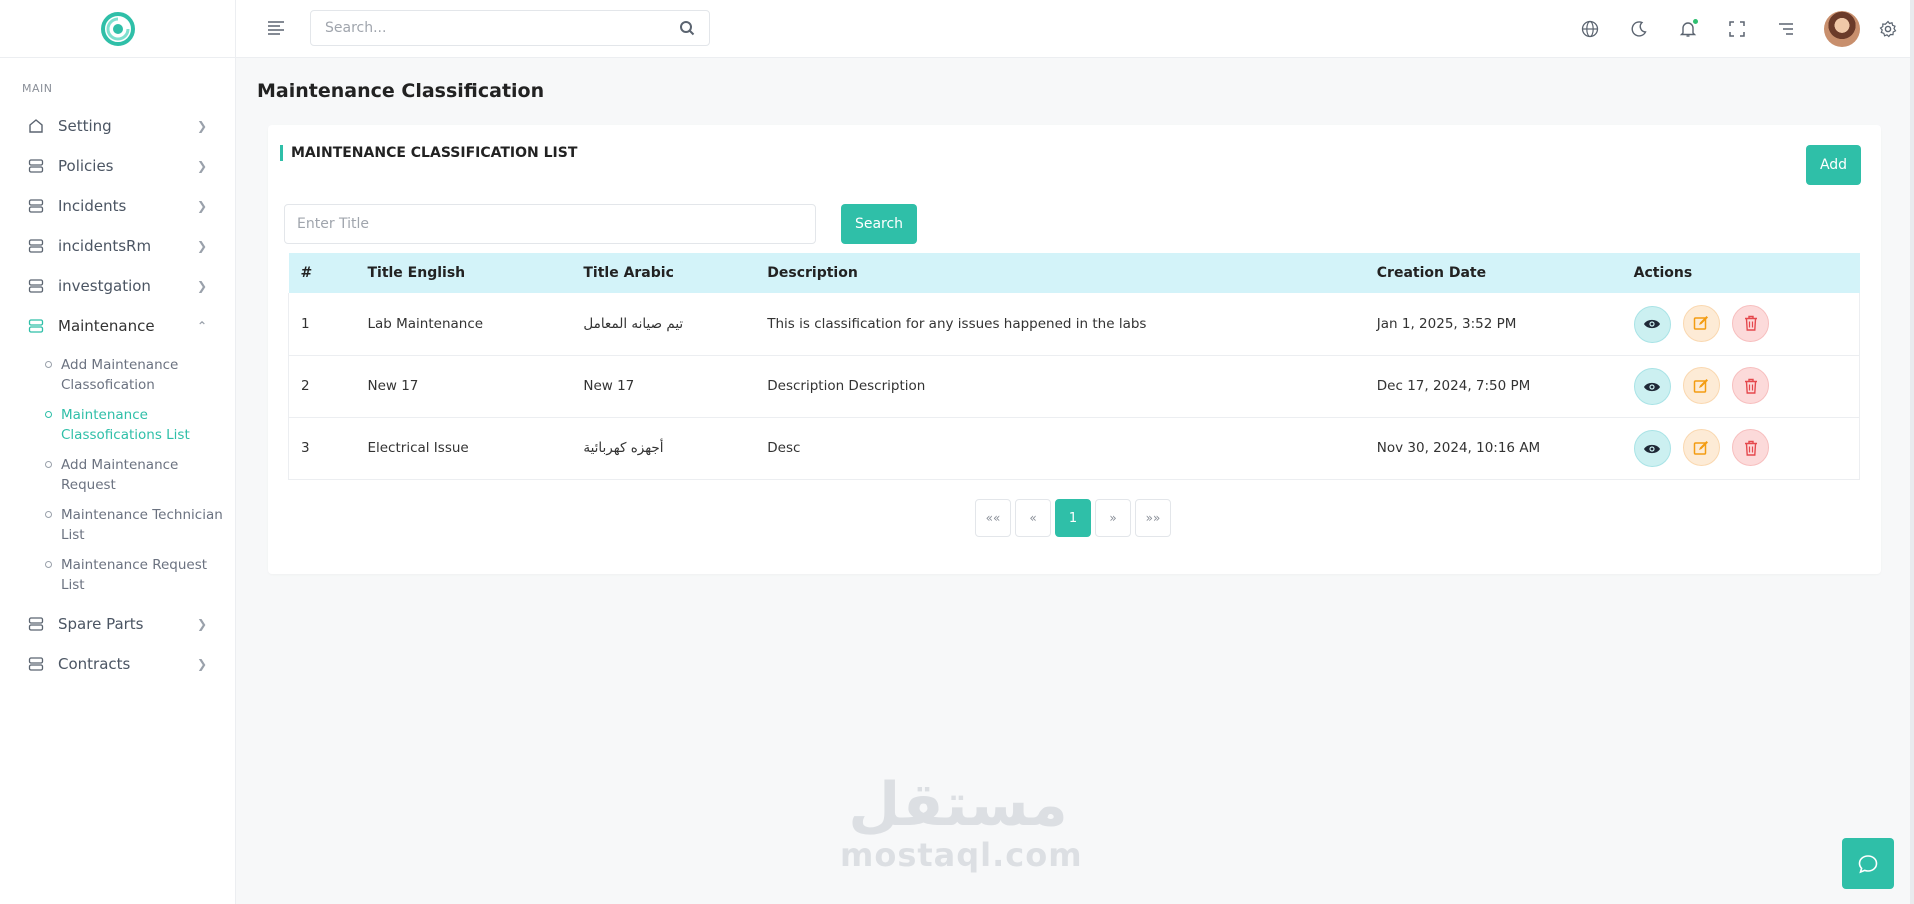 The height and width of the screenshot is (904, 1914). Describe the element at coordinates (401, 91) in the screenshot. I see `page-title: Maintenance Classification` at that location.